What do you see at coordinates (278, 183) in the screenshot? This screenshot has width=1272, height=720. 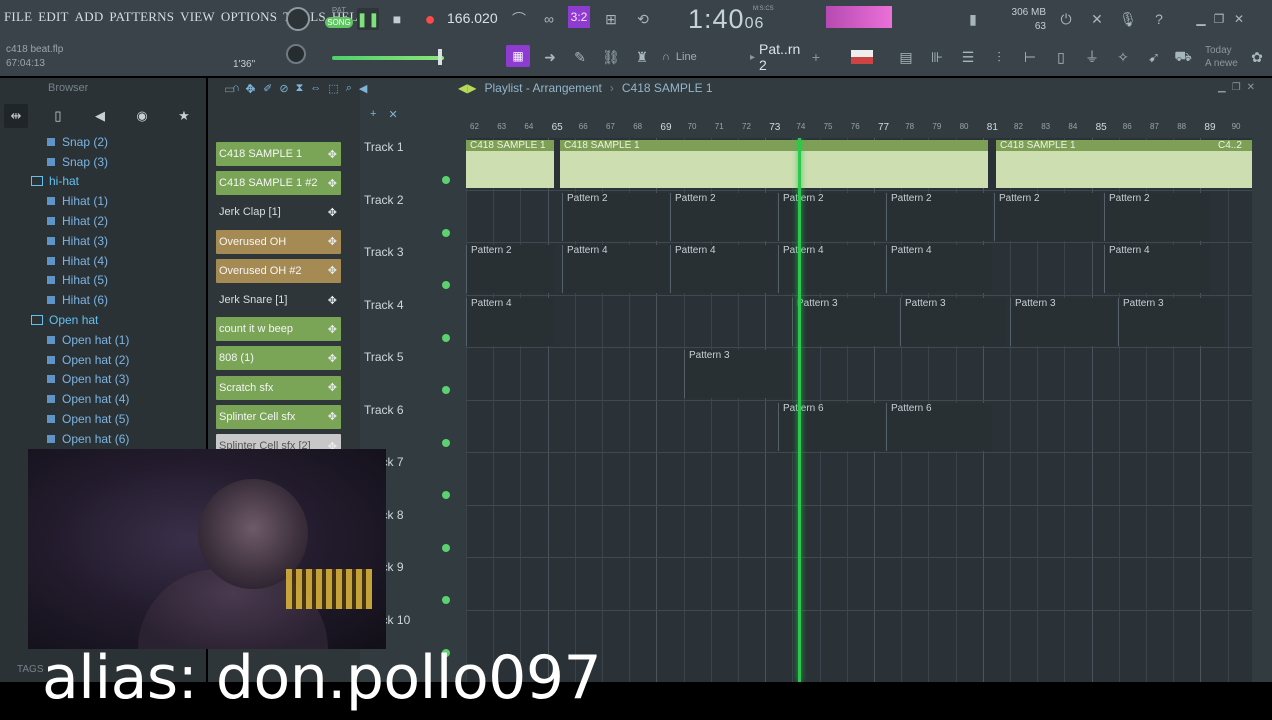 I see `channel-button: C418 SAMPLE 1 #2 ✥` at bounding box center [278, 183].